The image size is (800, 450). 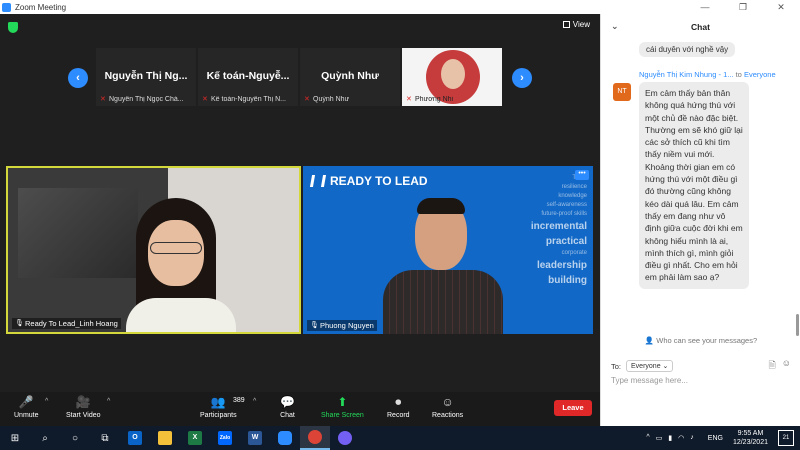 I want to click on security-shield-icon, so click(x=13, y=27).